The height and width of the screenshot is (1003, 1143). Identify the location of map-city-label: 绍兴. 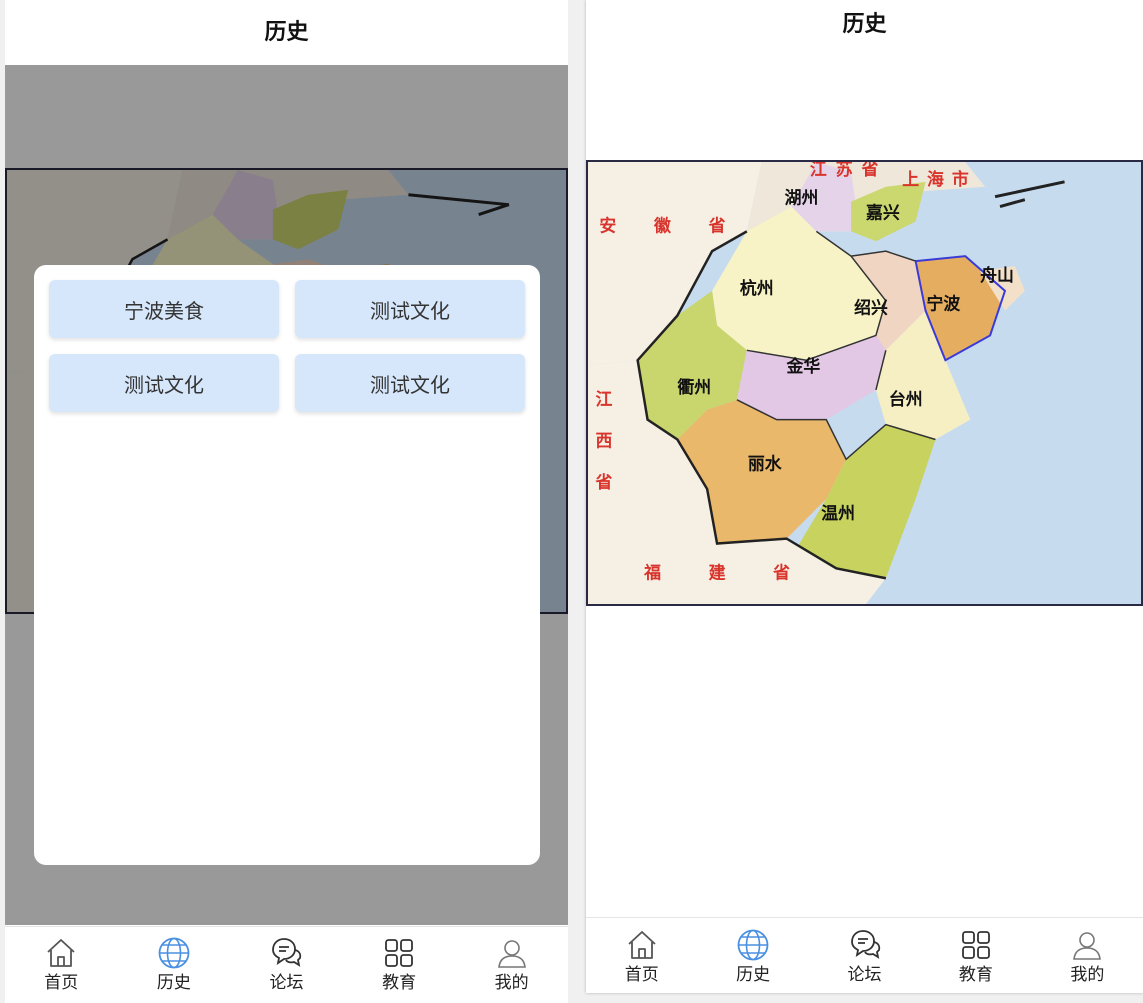
(871, 308).